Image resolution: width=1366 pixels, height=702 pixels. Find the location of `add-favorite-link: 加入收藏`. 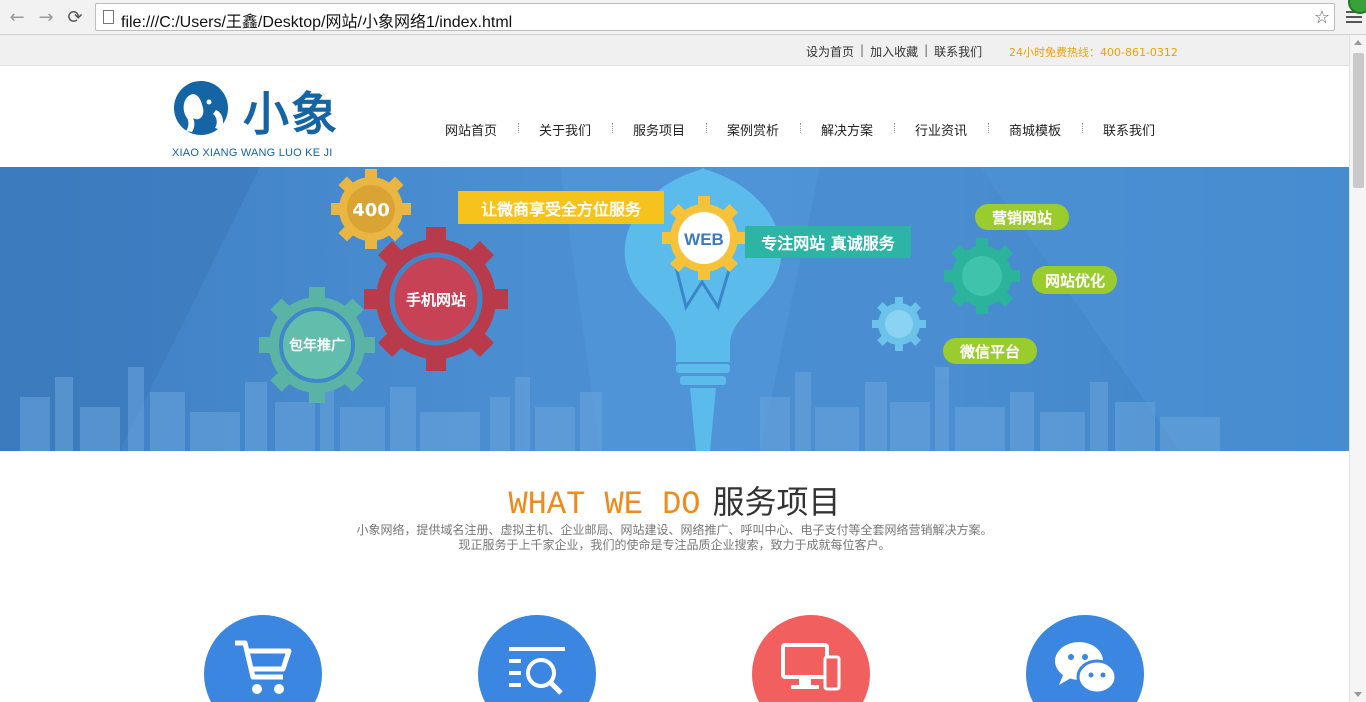

add-favorite-link: 加入收藏 is located at coordinates (894, 51).